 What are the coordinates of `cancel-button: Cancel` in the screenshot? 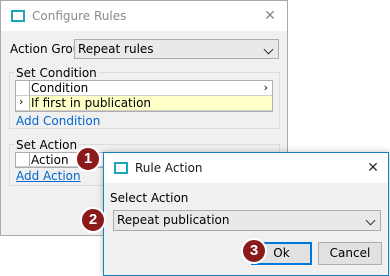 It's located at (350, 253).